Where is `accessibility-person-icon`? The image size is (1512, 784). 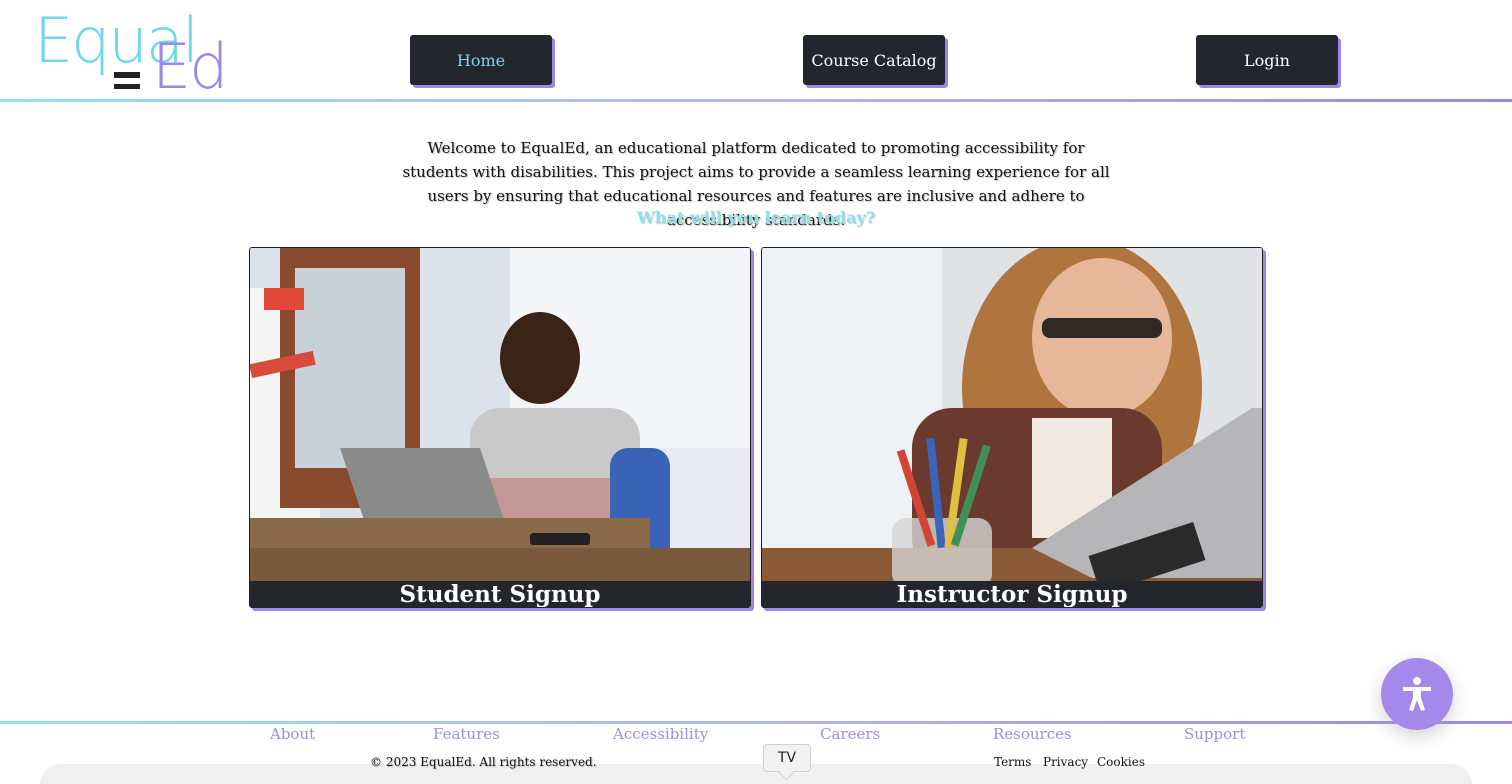 accessibility-person-icon is located at coordinates (1417, 694).